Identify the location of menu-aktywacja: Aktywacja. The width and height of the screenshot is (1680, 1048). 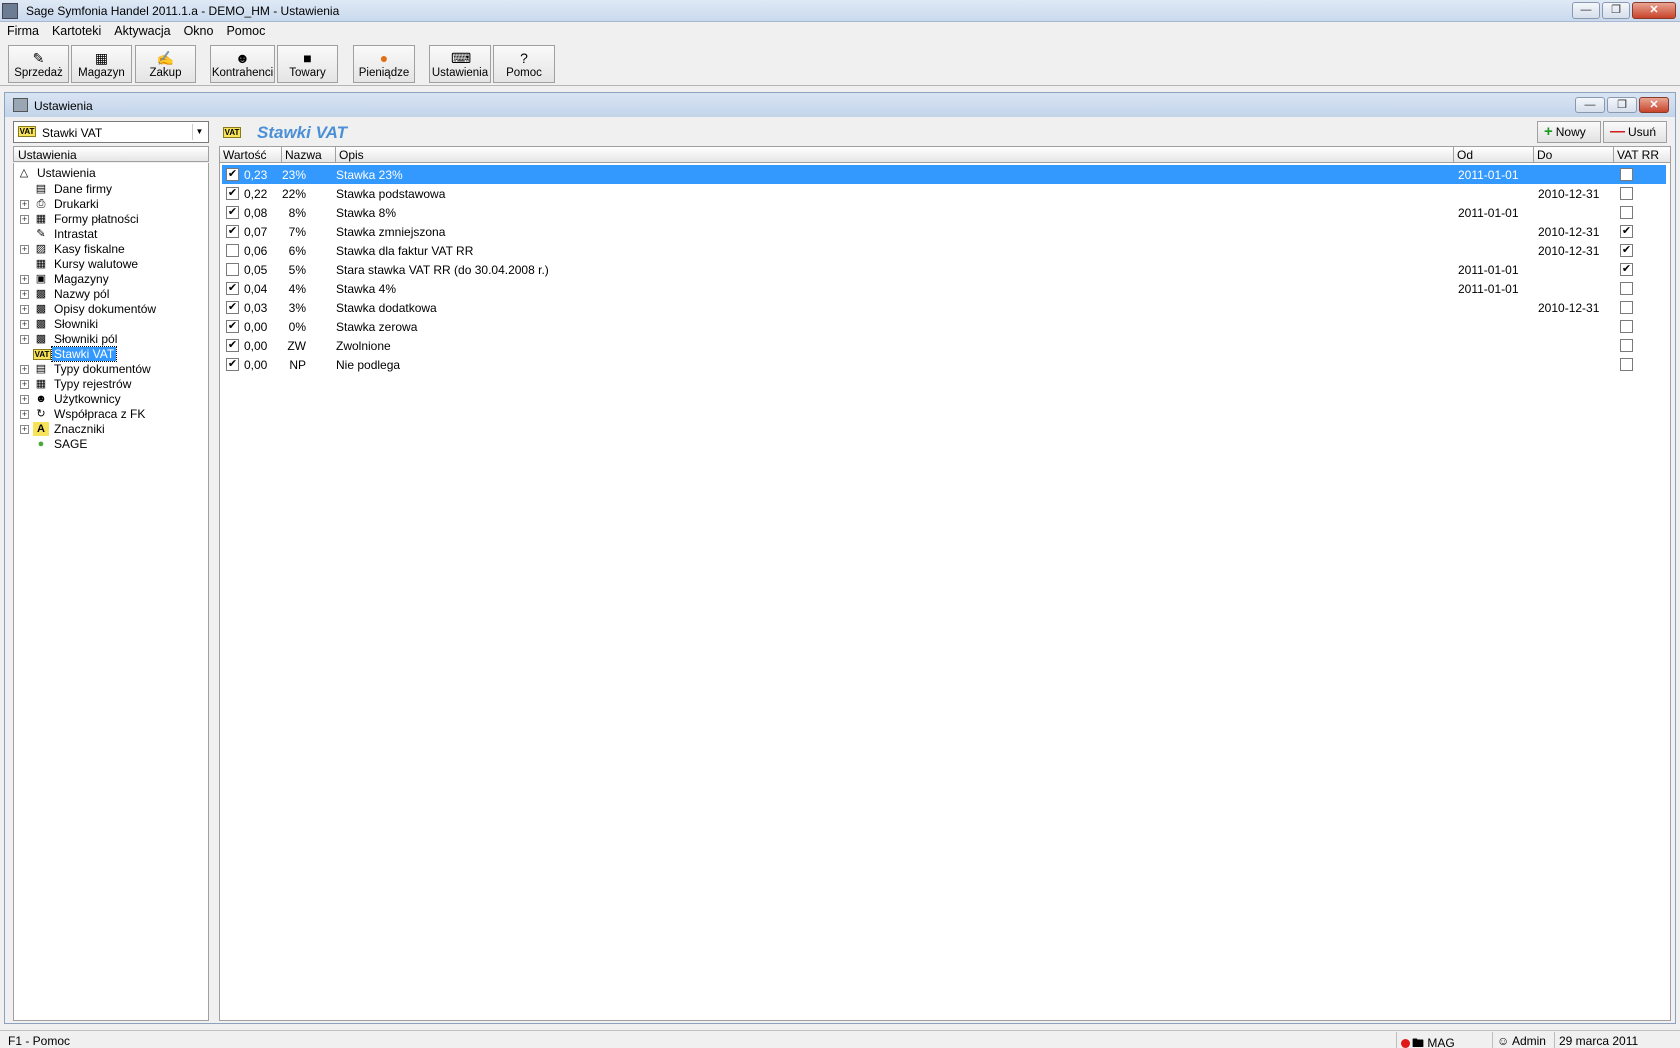
(141, 30).